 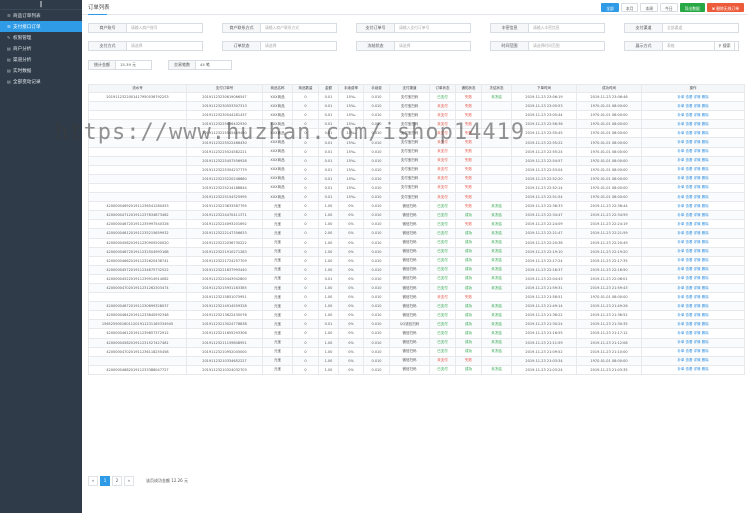 I want to click on sidebar-item-3: ▤ 商户分析, so click(x=41, y=48).